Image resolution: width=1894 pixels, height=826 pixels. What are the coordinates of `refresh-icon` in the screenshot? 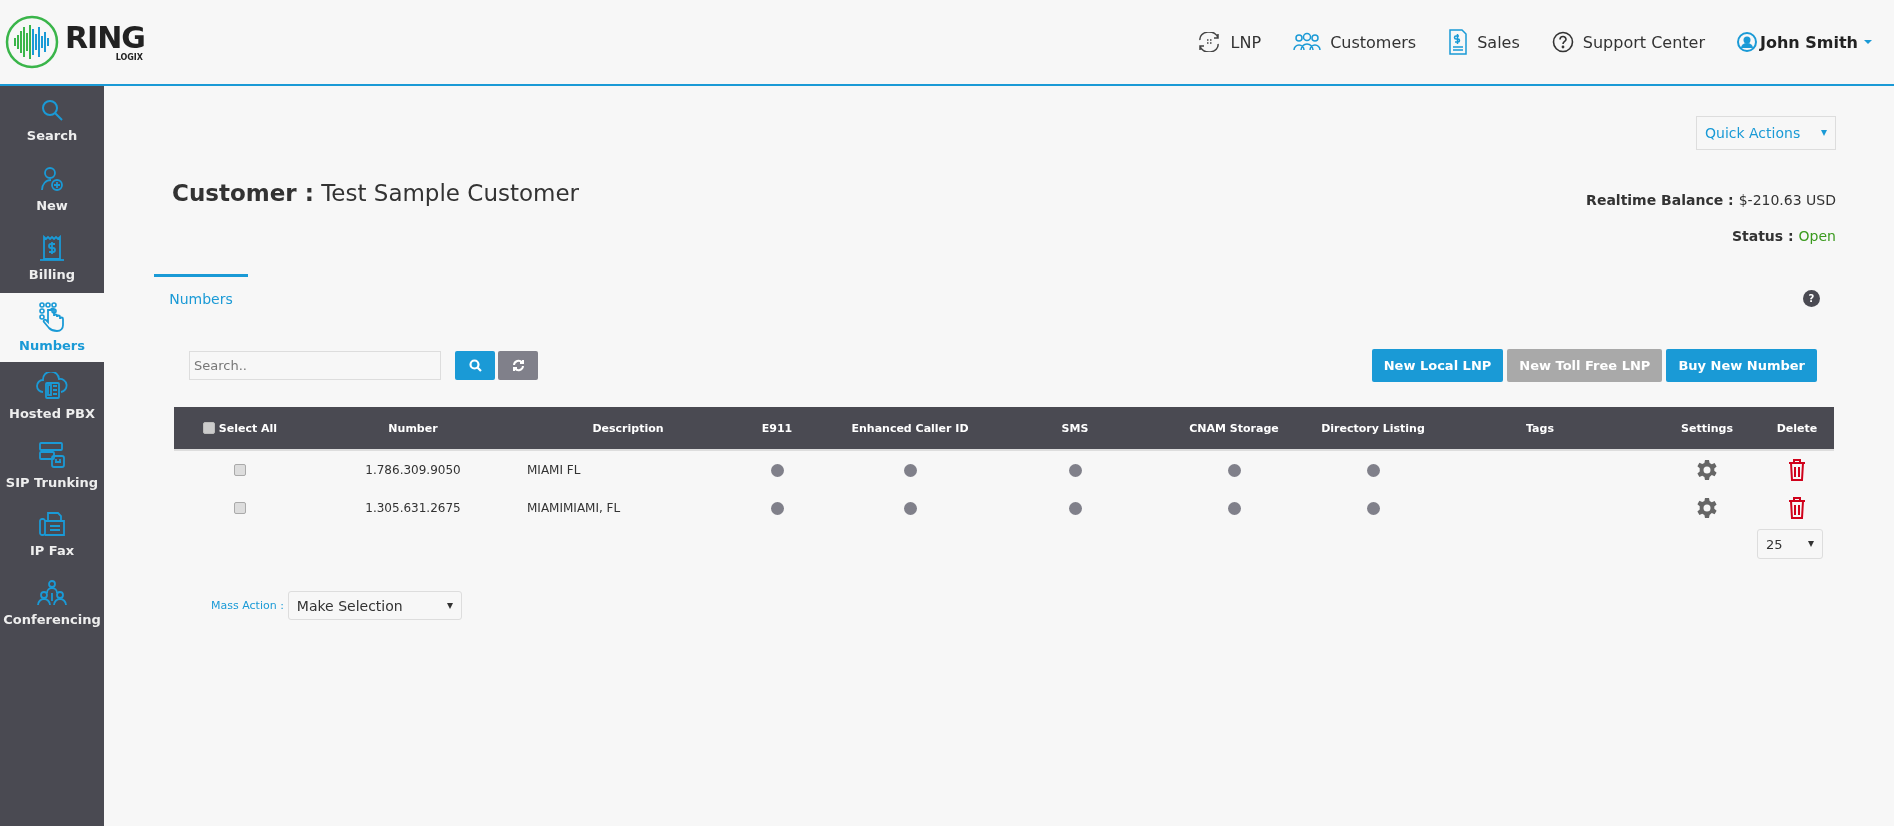 It's located at (518, 365).